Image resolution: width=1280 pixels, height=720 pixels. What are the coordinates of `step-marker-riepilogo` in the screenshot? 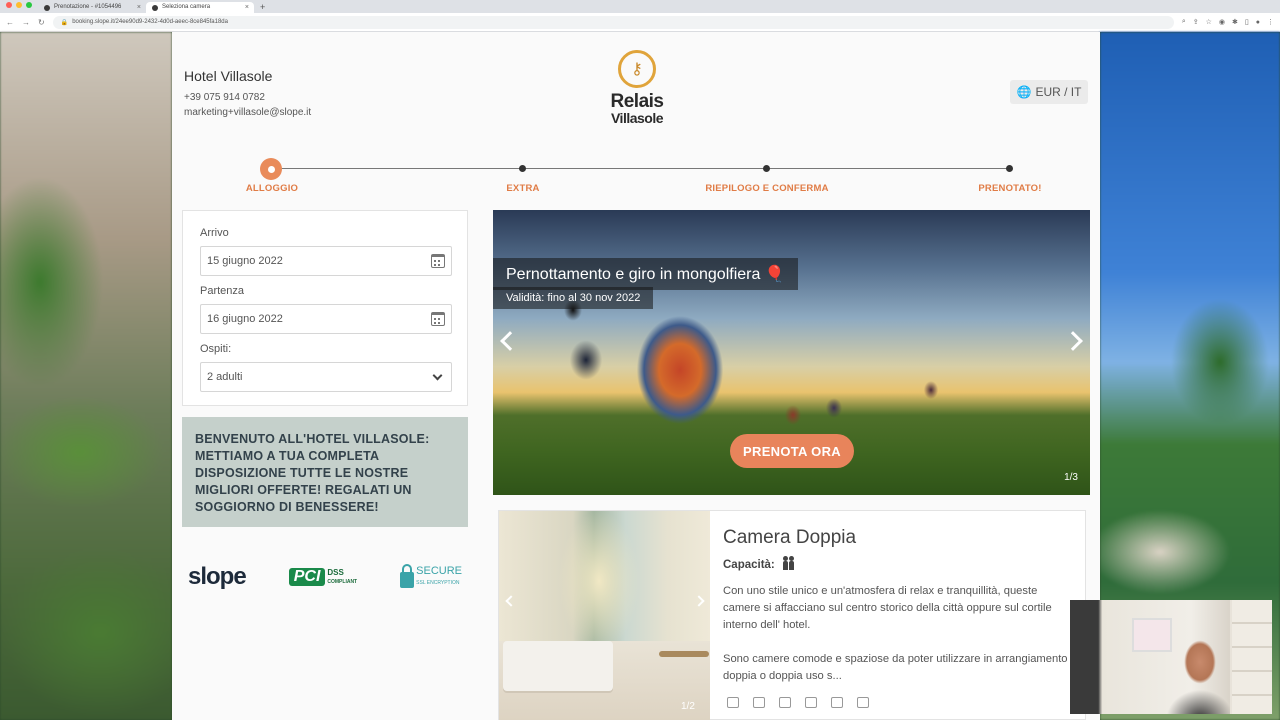 It's located at (766, 168).